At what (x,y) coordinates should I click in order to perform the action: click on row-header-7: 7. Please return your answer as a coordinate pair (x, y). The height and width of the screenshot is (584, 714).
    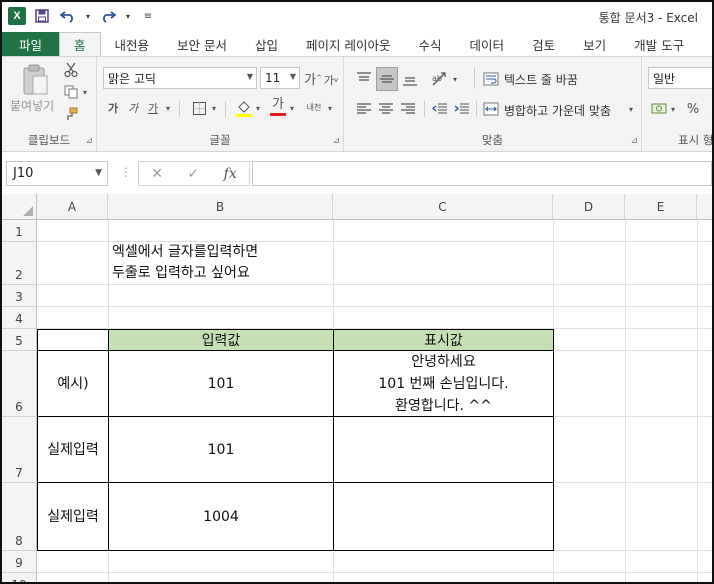
    Looking at the image, I should click on (19, 450).